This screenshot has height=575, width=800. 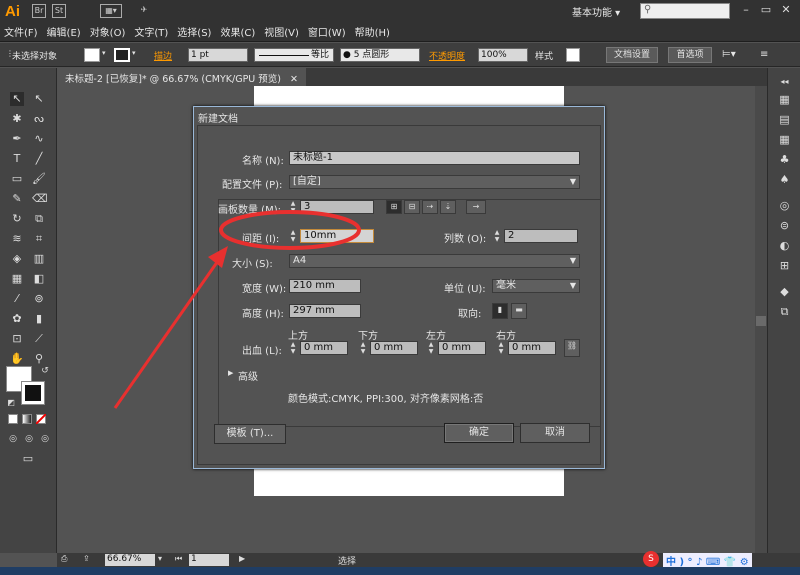 What do you see at coordinates (242, 558) in the screenshot?
I see `next-artboard-icon: ▶` at bounding box center [242, 558].